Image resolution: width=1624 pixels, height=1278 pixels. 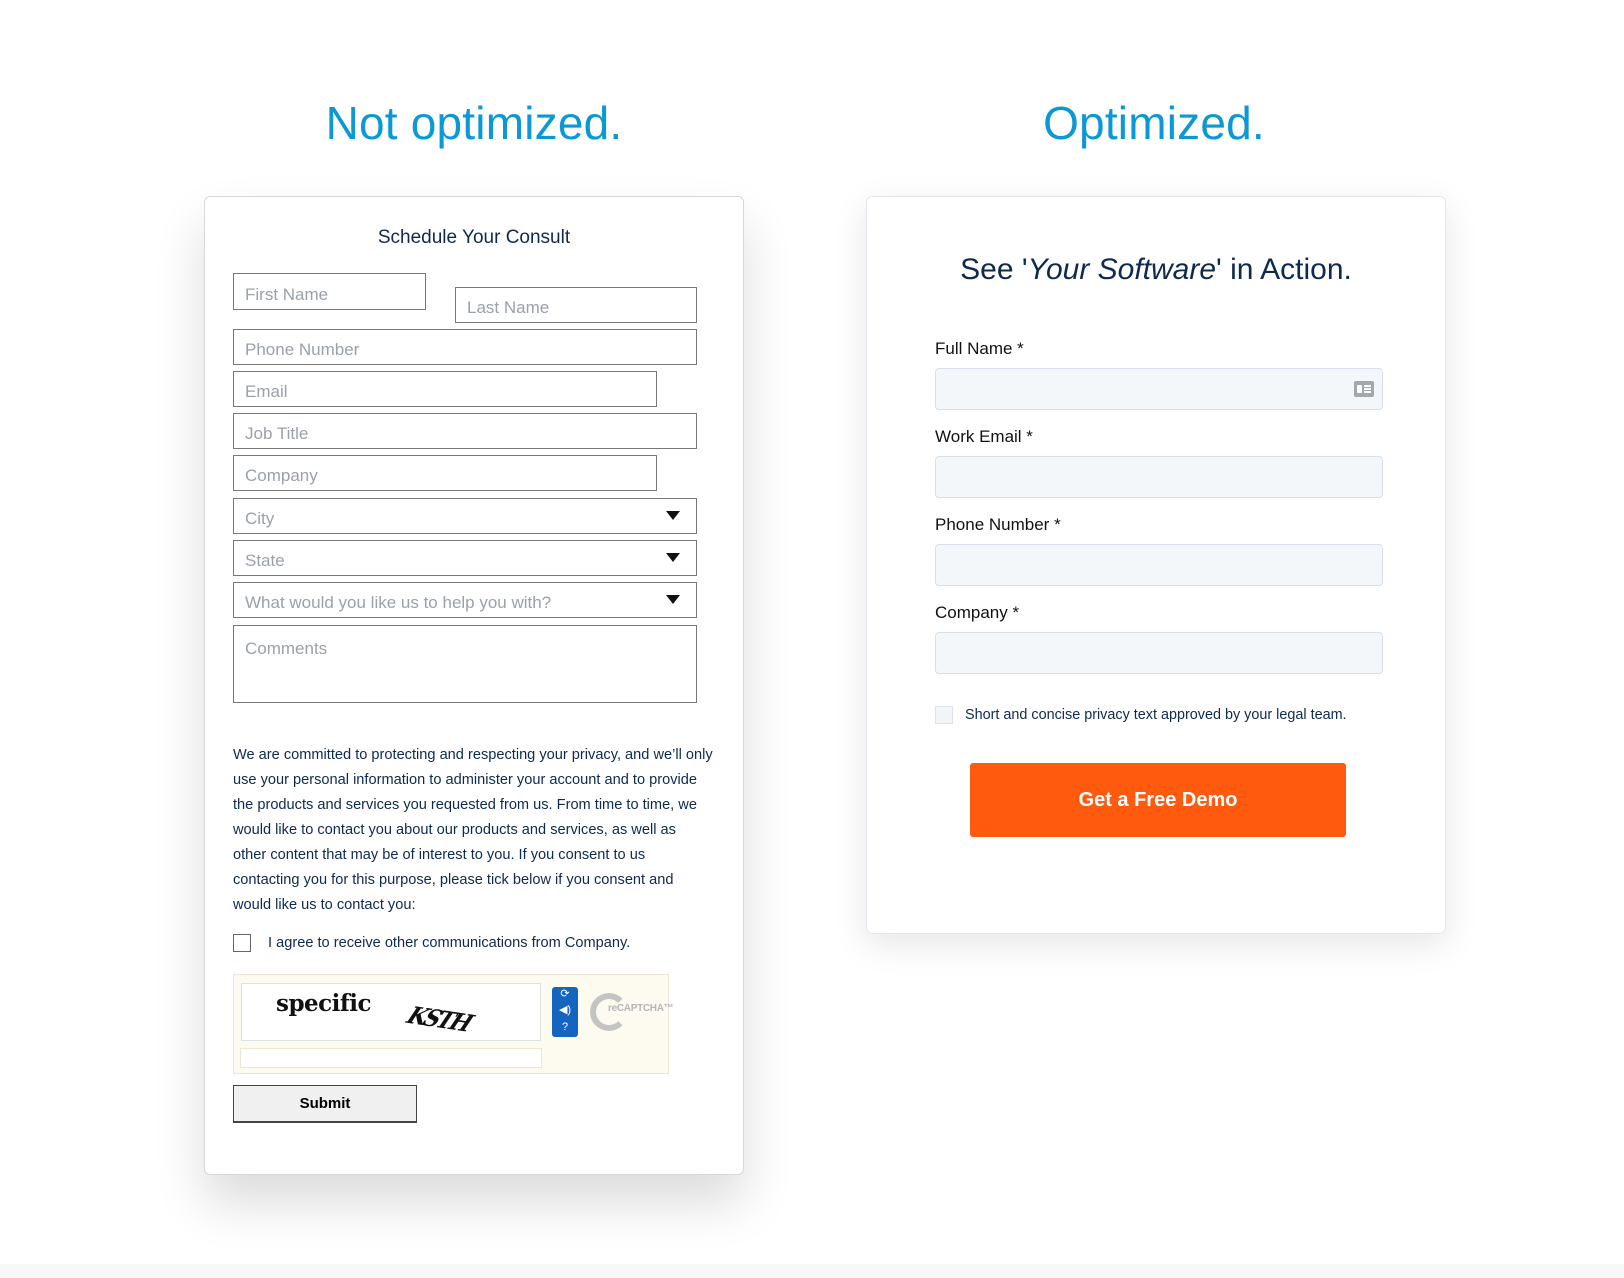 I want to click on not-optimized-title: Not optimized., so click(x=474, y=123).